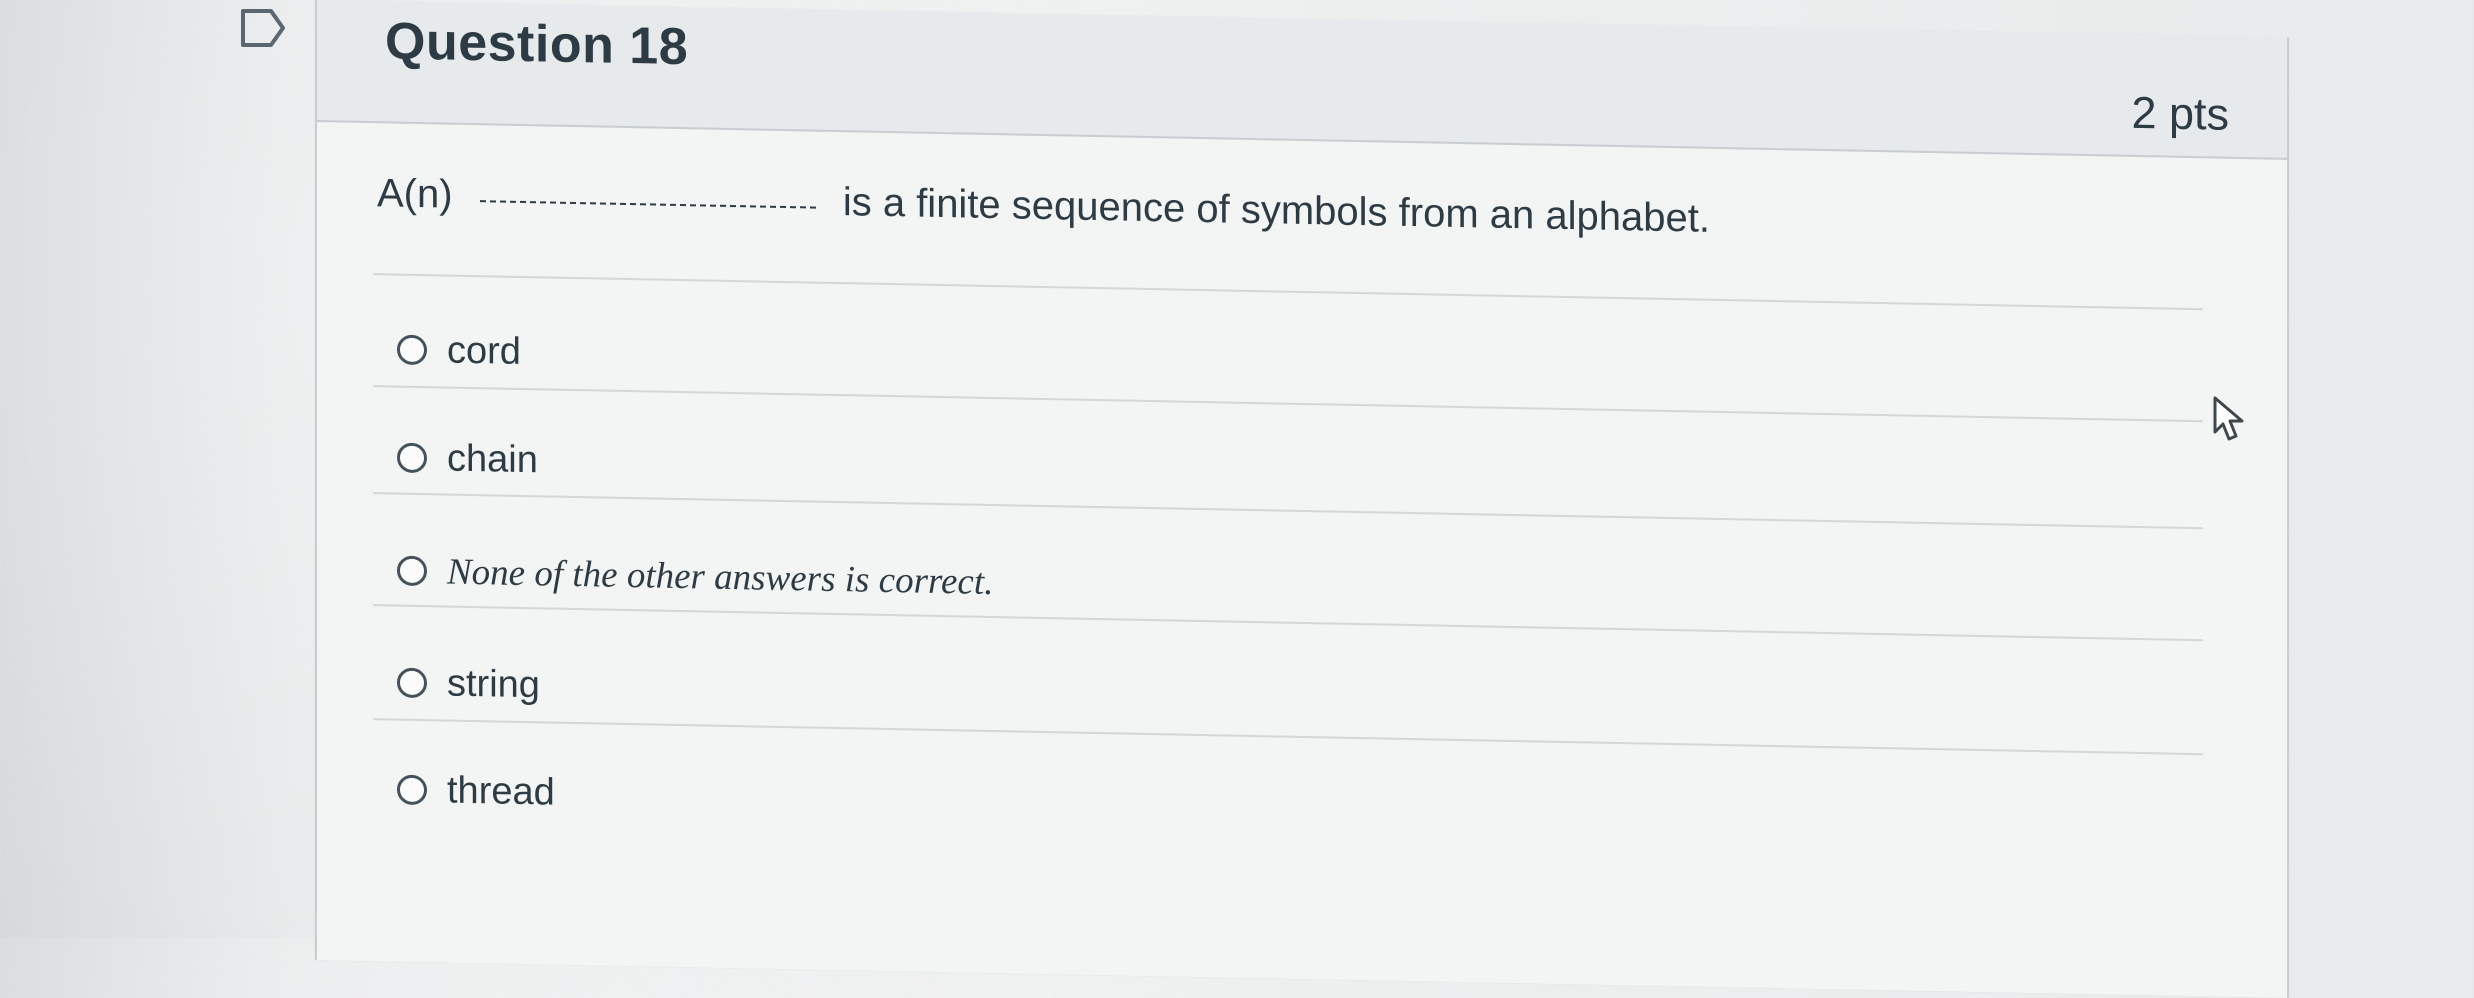  I want to click on answer-blank, so click(647, 204).